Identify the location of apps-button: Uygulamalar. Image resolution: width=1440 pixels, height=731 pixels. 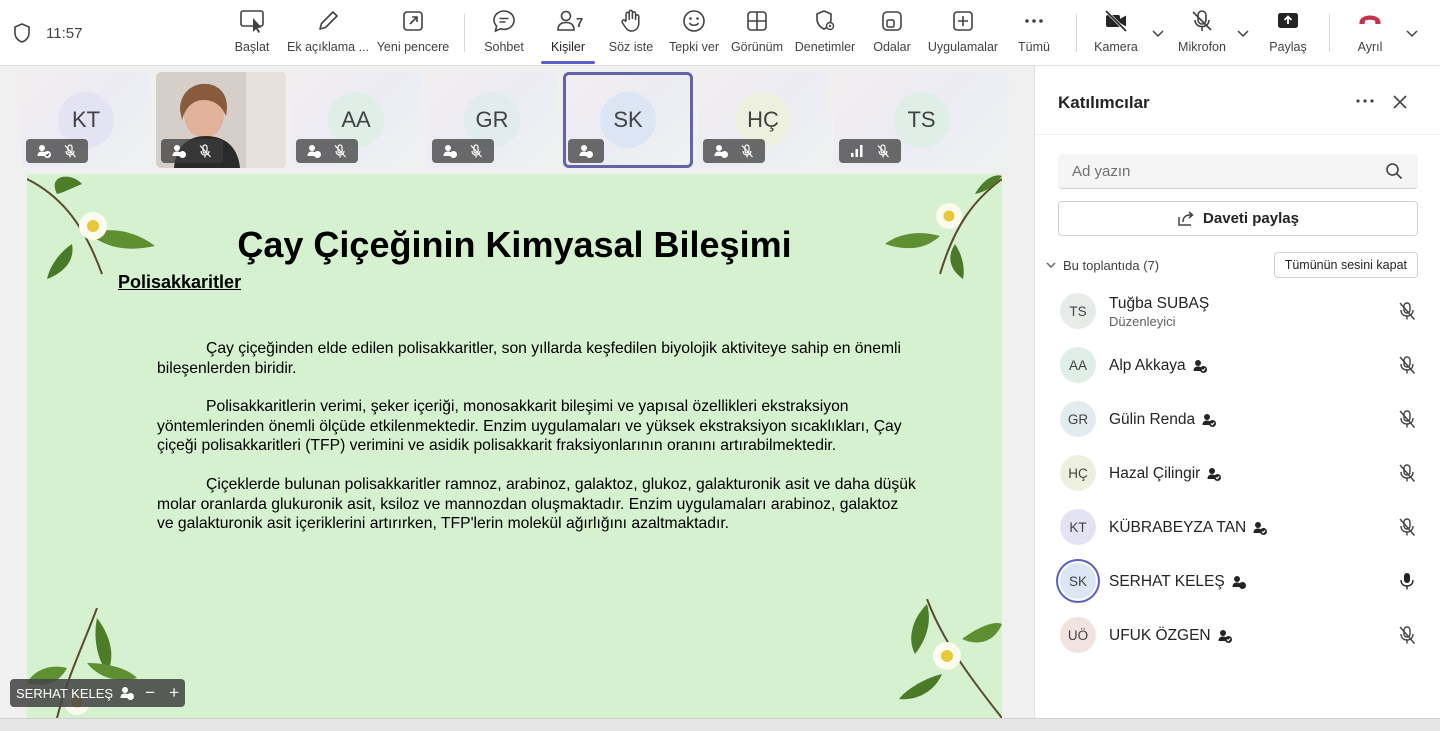
(963, 31).